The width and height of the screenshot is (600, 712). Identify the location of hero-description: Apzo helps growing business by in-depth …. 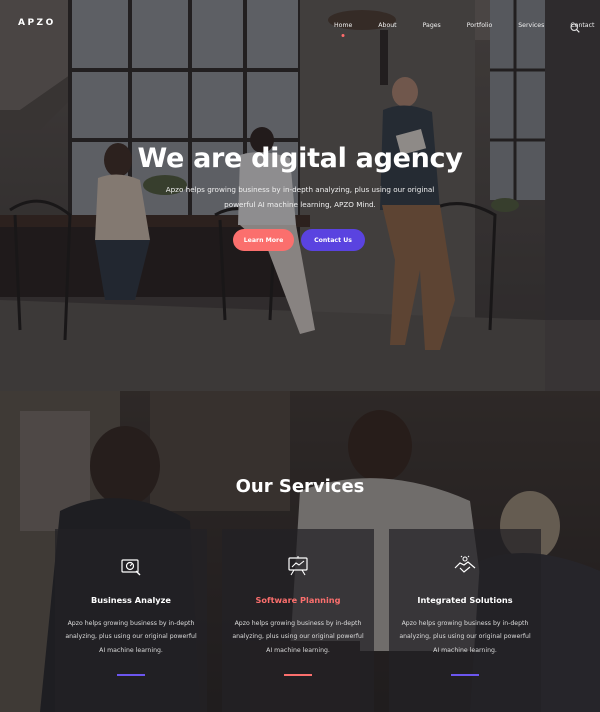
(300, 197).